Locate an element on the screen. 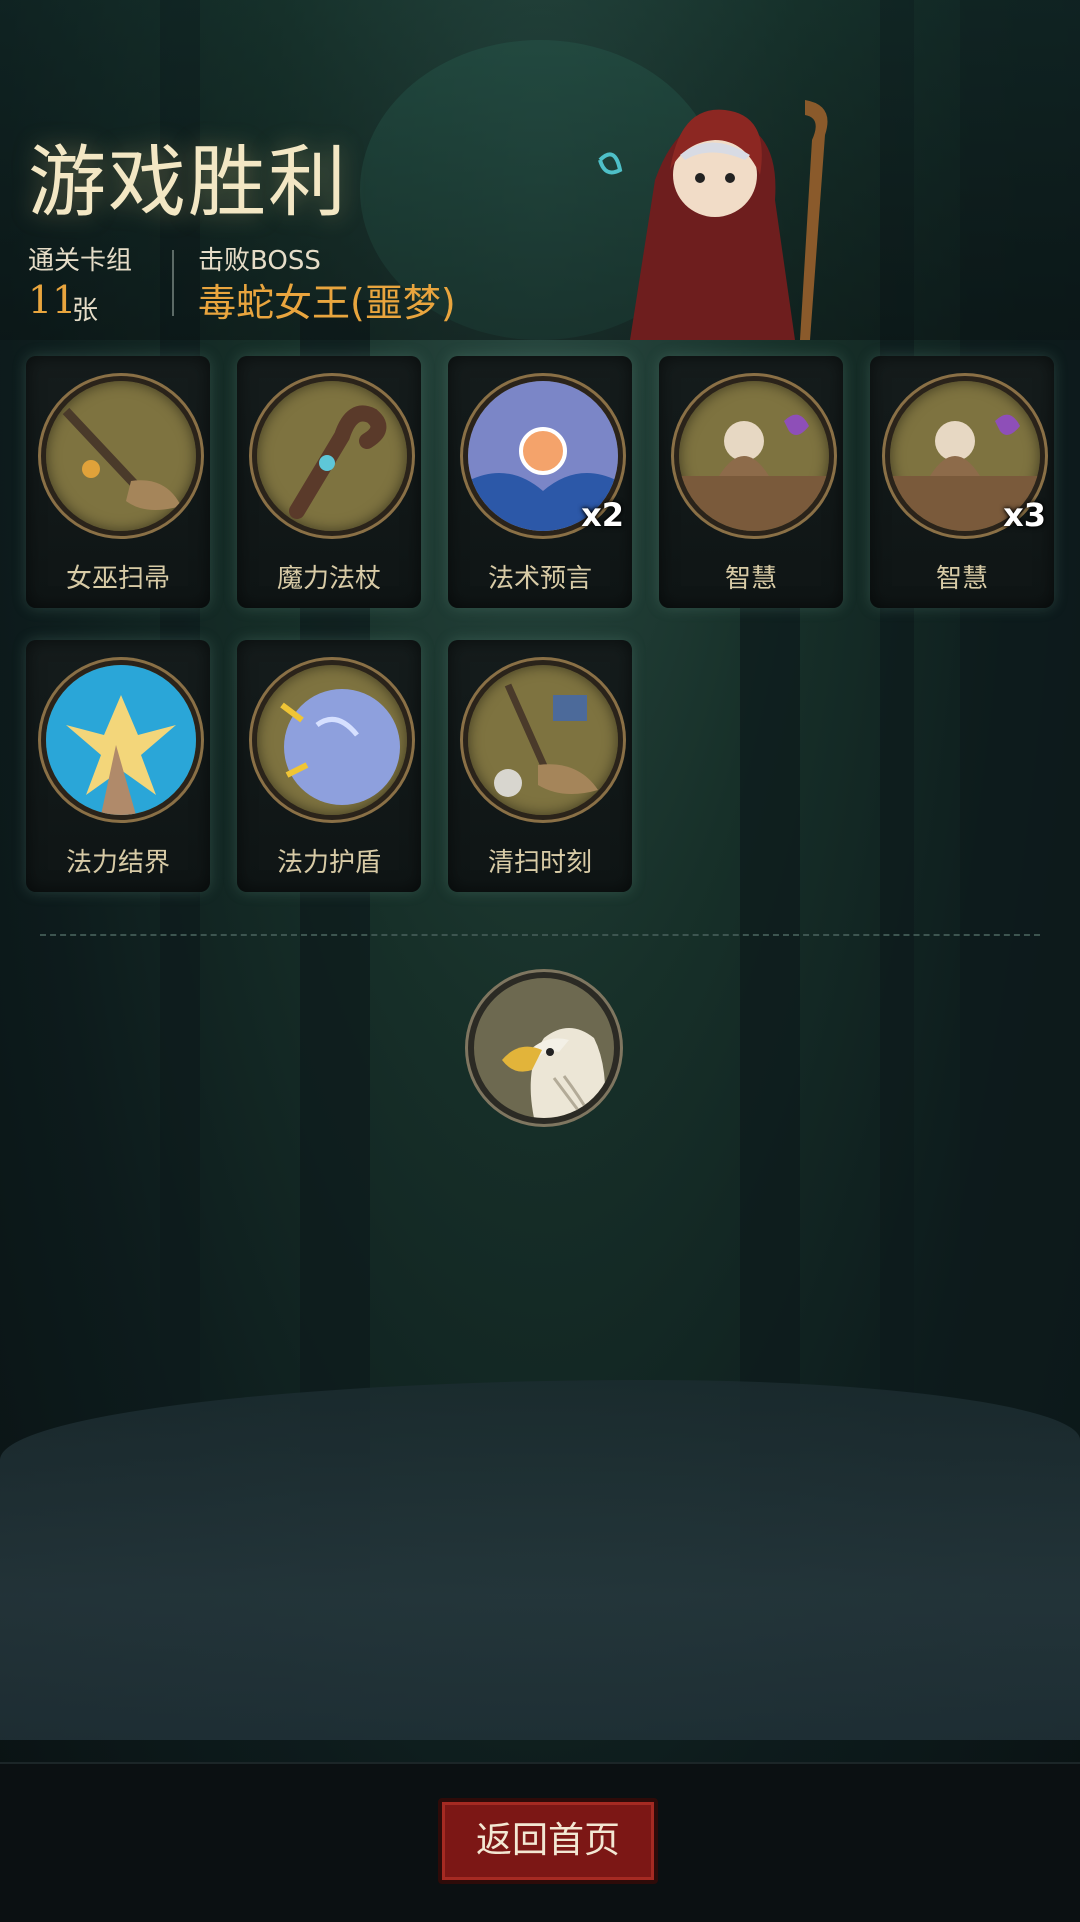 The width and height of the screenshot is (1080, 1922). deck-label: 通关卡组 is located at coordinates (80, 261).